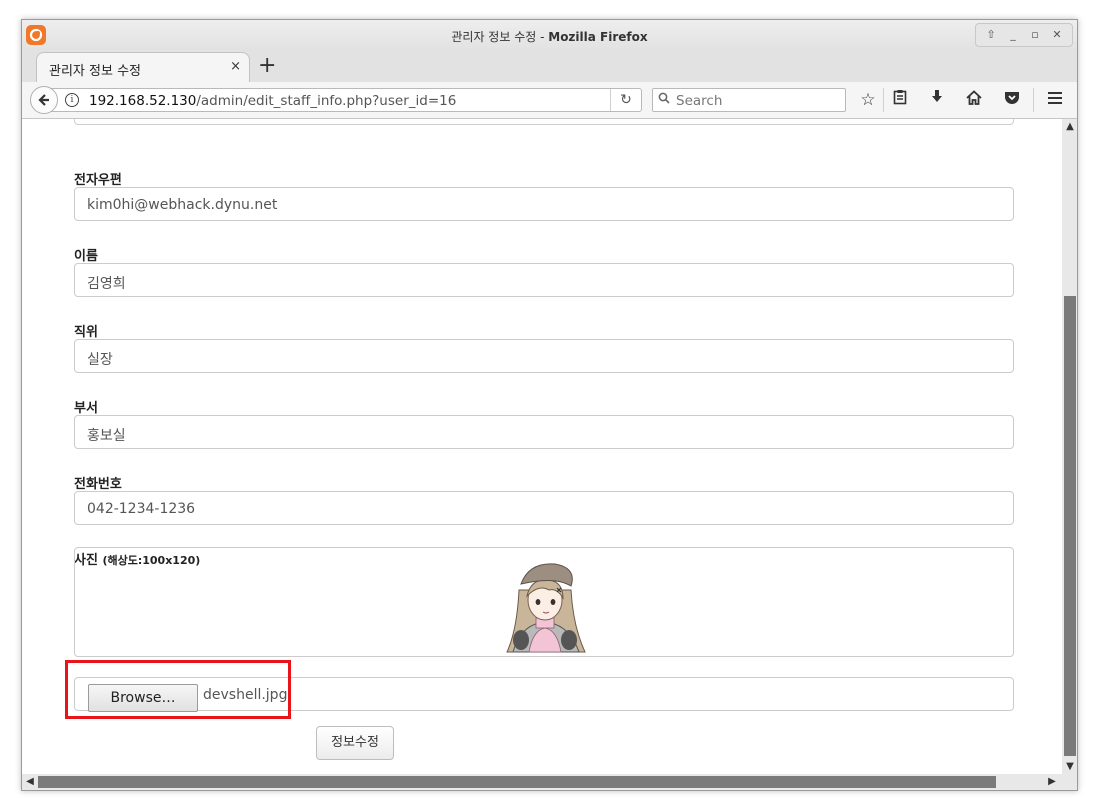  I want to click on star-icon: ☆, so click(868, 100).